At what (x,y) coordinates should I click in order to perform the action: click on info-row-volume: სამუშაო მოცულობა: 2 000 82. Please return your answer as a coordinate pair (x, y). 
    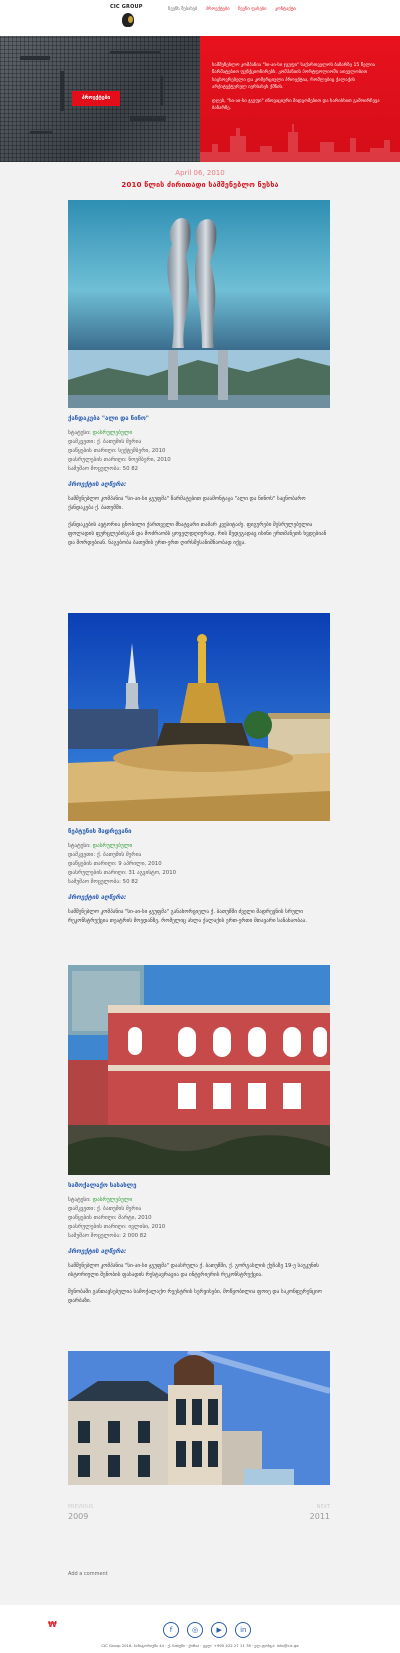
    Looking at the image, I should click on (107, 1236).